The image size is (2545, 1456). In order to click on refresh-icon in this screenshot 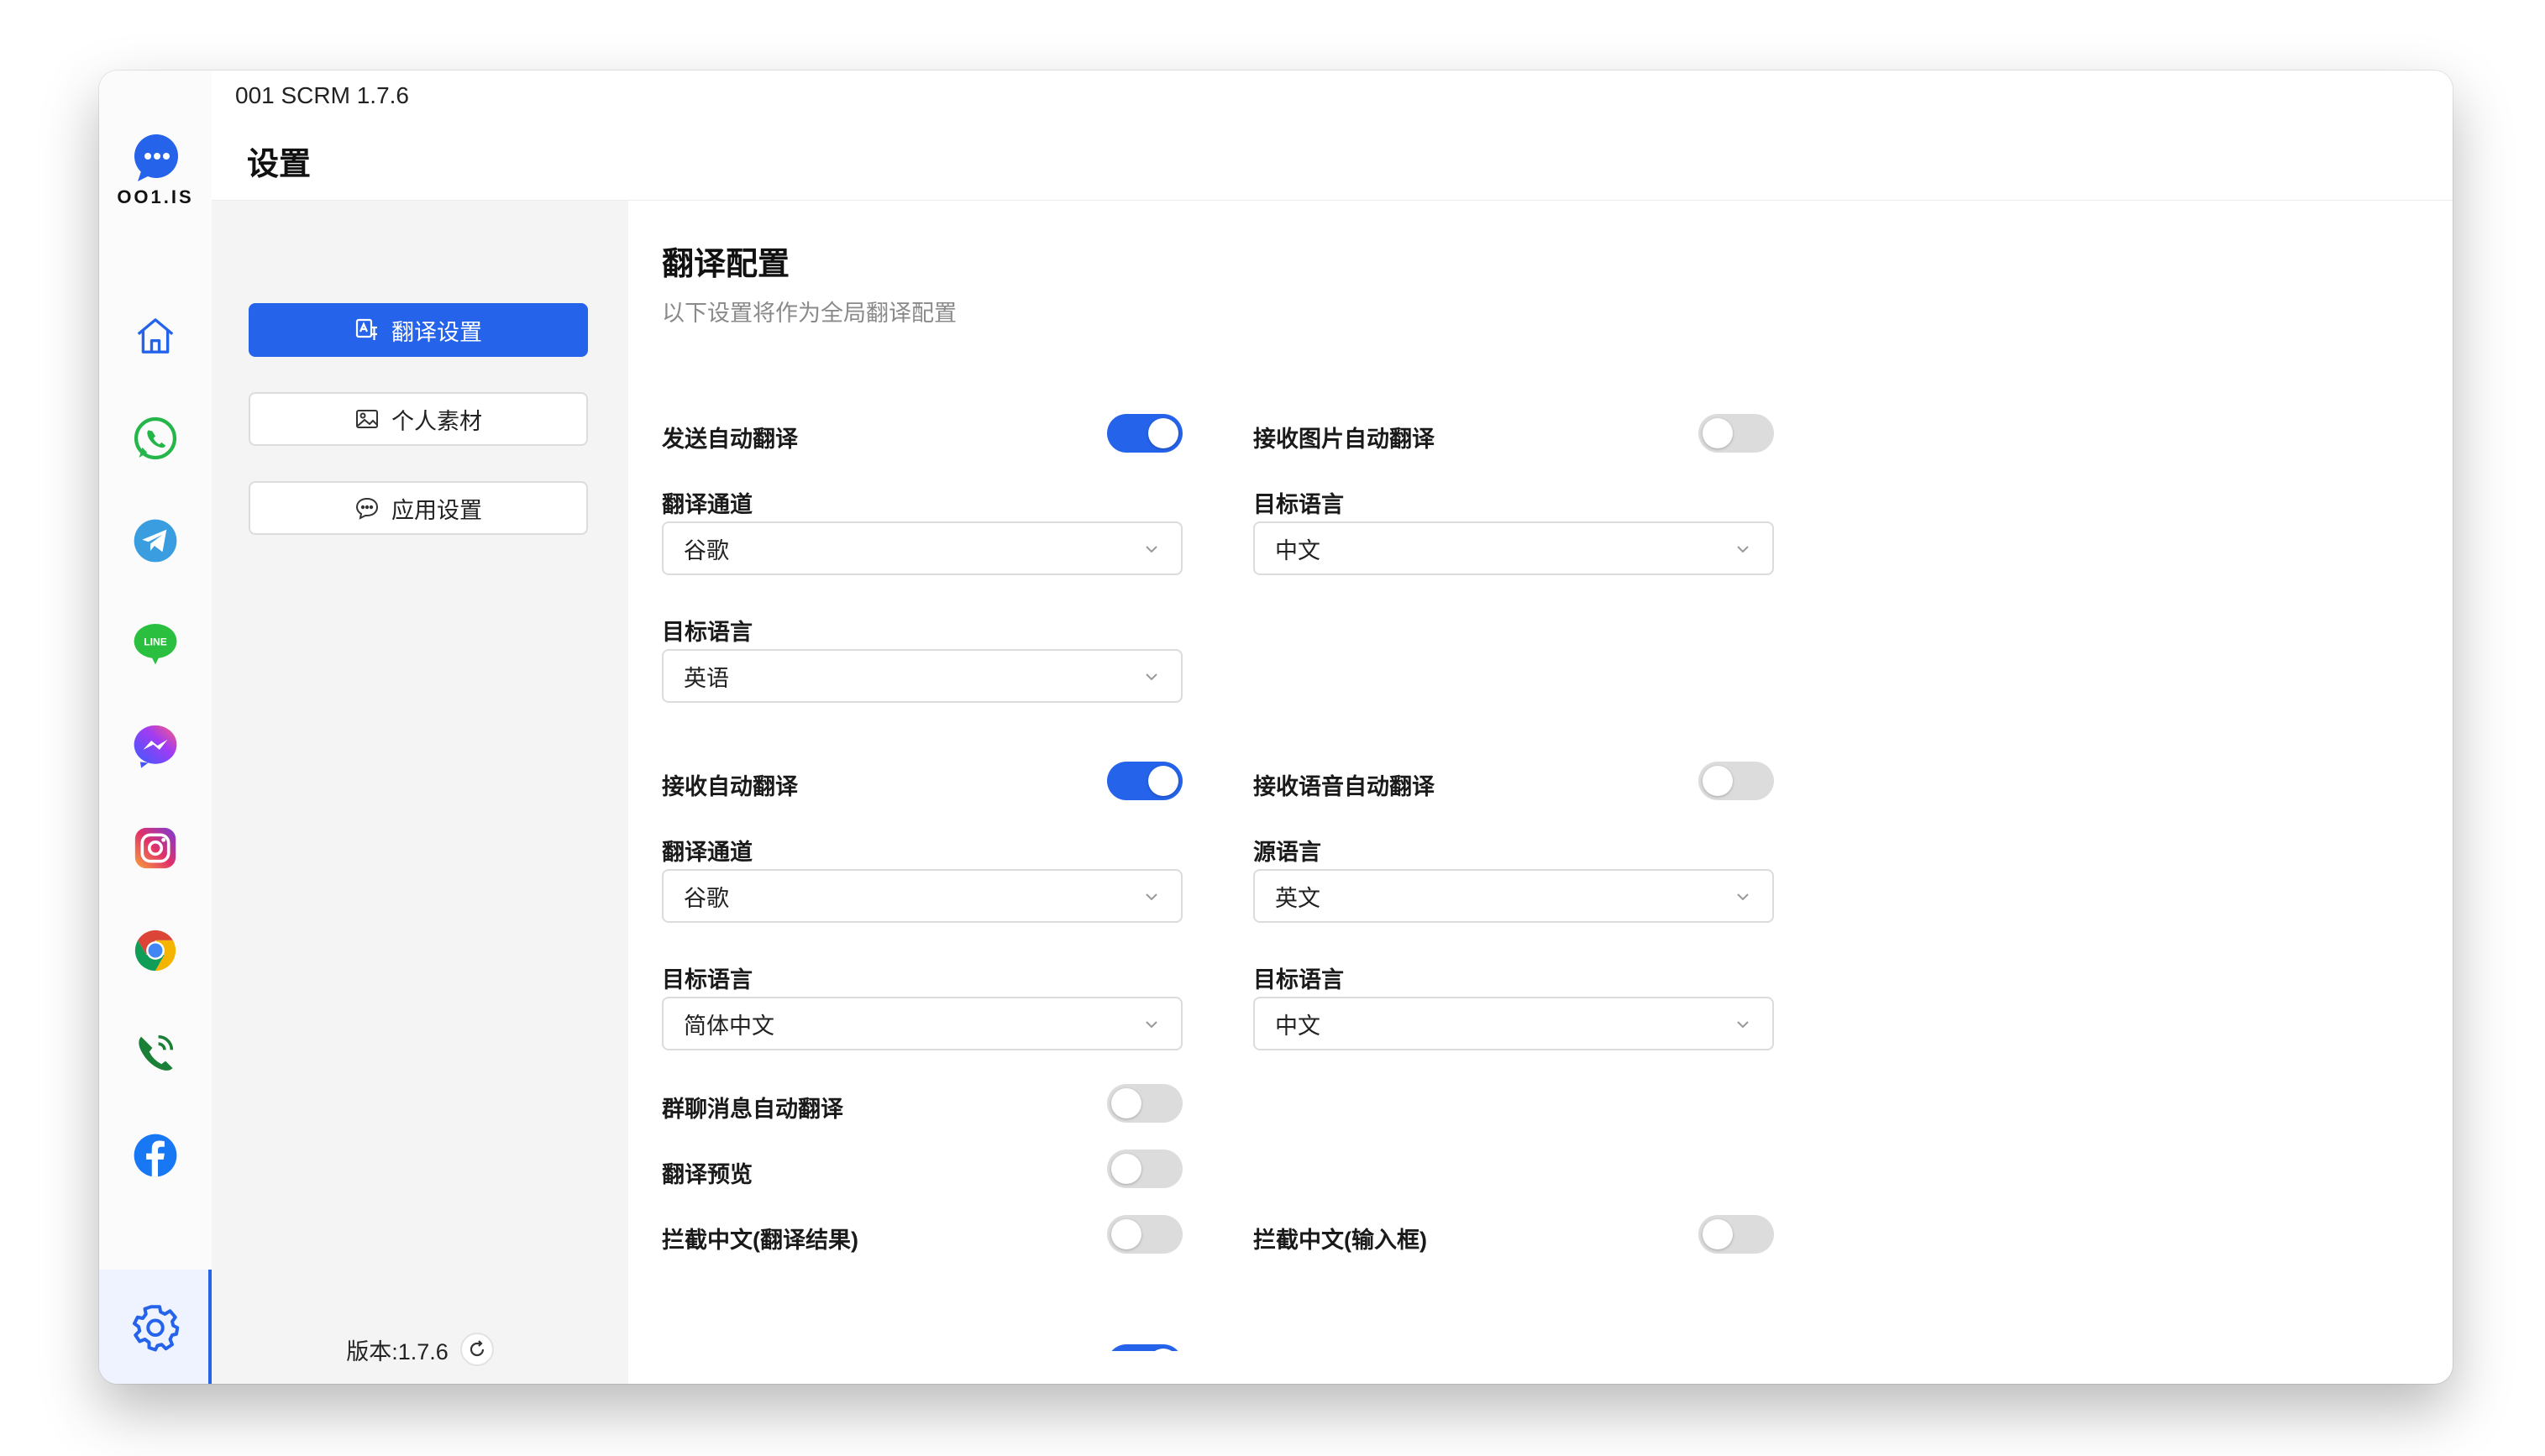, I will do `click(477, 1348)`.